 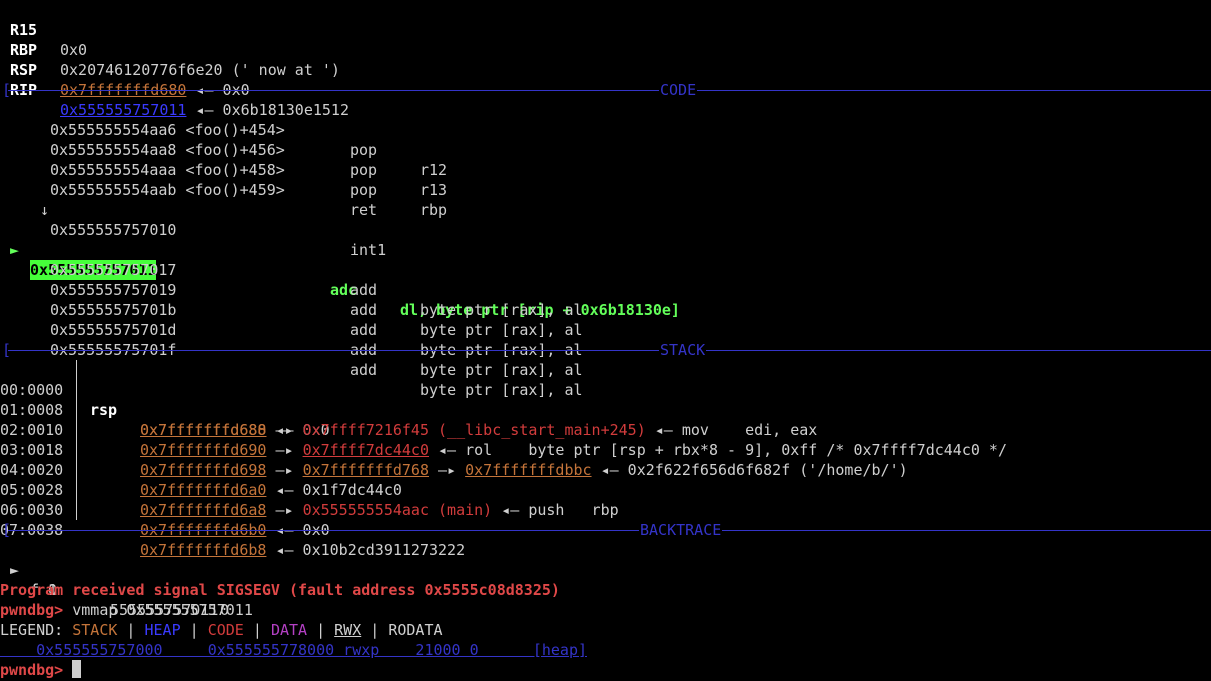 I want to click on code-line: 0x555555554aab <foo()+459> ret, so click(x=605, y=189).